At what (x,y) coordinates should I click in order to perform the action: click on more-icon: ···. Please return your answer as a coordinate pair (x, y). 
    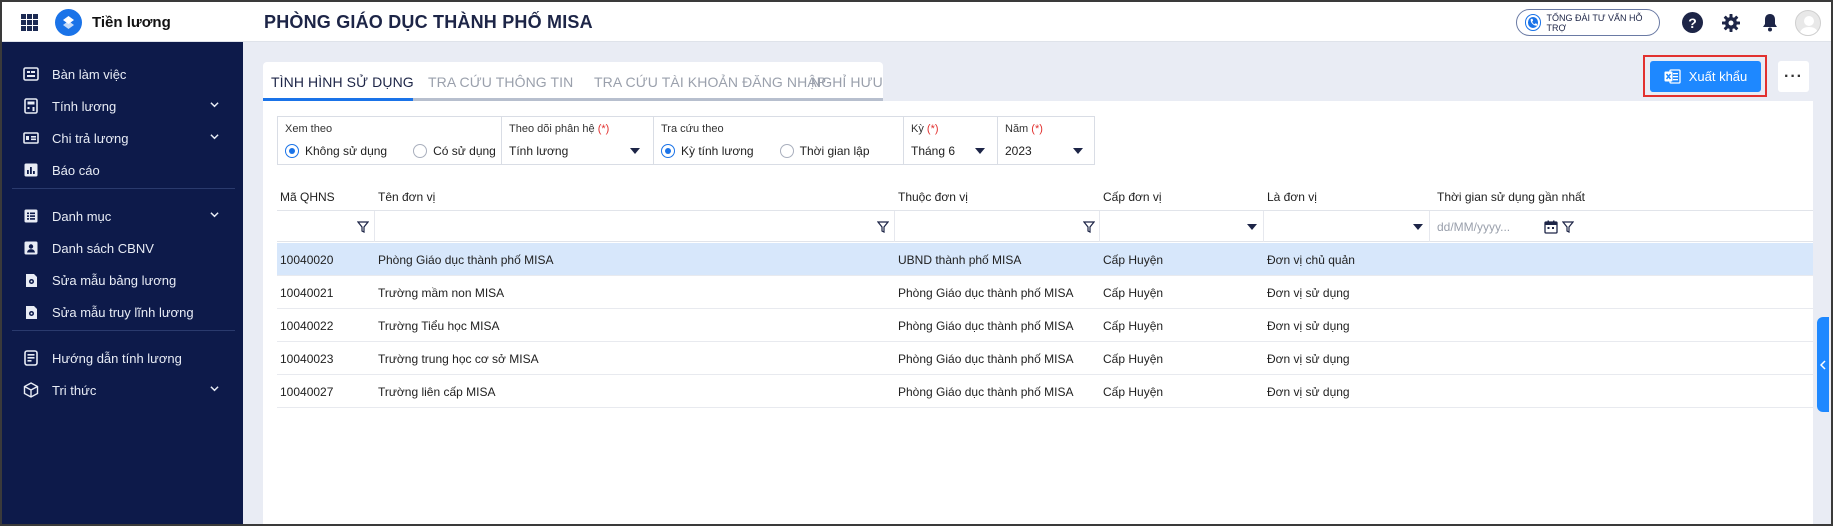
    Looking at the image, I should click on (1793, 76).